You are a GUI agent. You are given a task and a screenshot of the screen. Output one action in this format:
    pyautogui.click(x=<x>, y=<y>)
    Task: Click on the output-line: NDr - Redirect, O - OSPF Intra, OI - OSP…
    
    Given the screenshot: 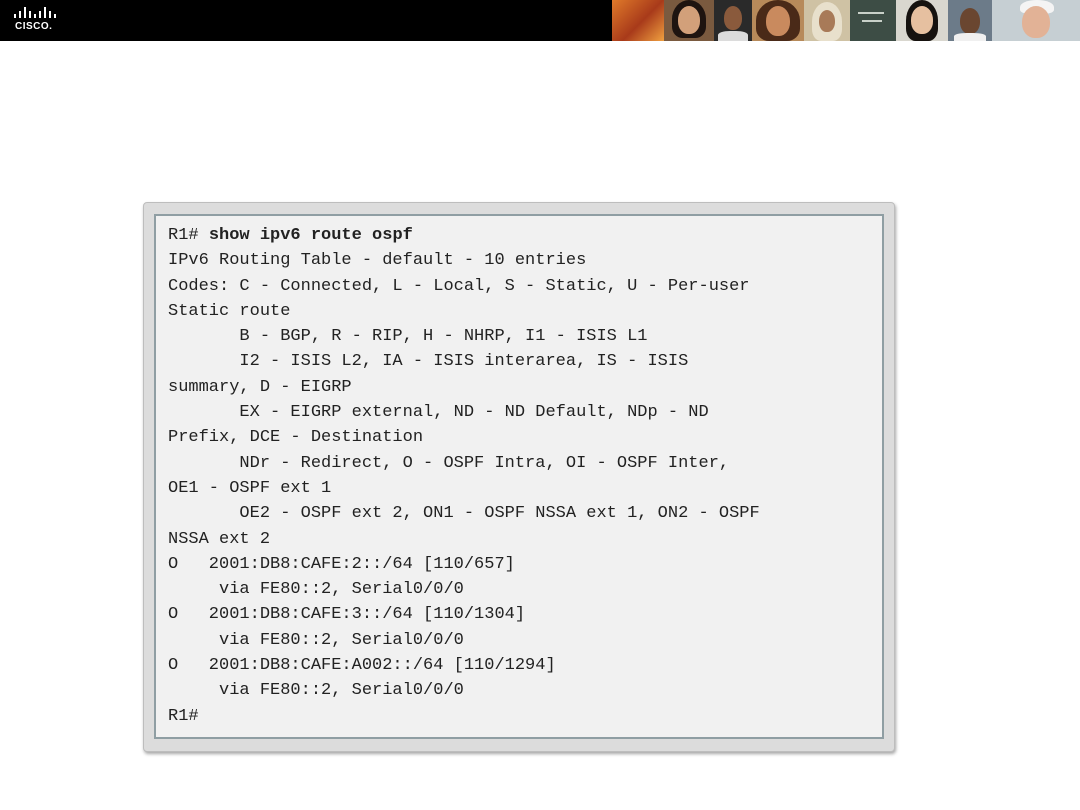 What is the action you would take?
    pyautogui.click(x=449, y=463)
    